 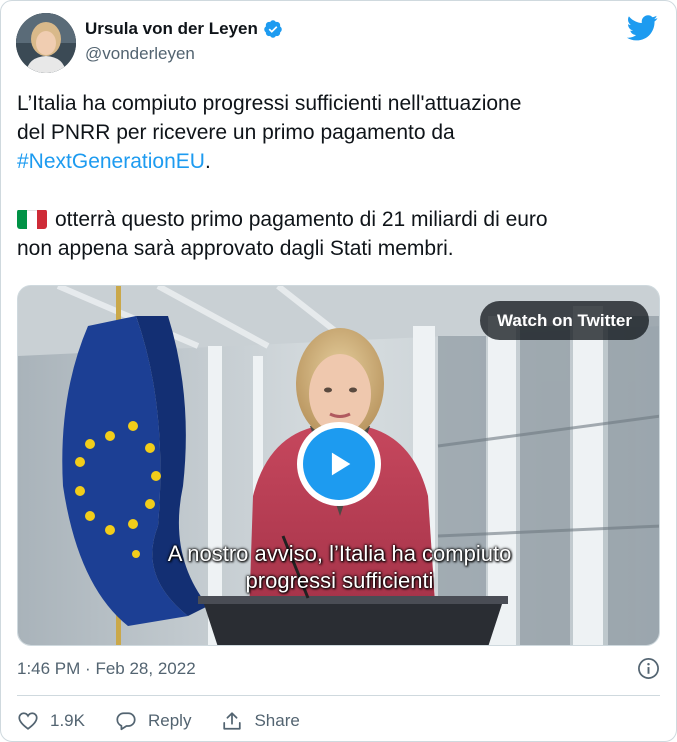 I want to click on tweet-timestamp: 1:46 PM · Feb 28, 2022, so click(x=106, y=669).